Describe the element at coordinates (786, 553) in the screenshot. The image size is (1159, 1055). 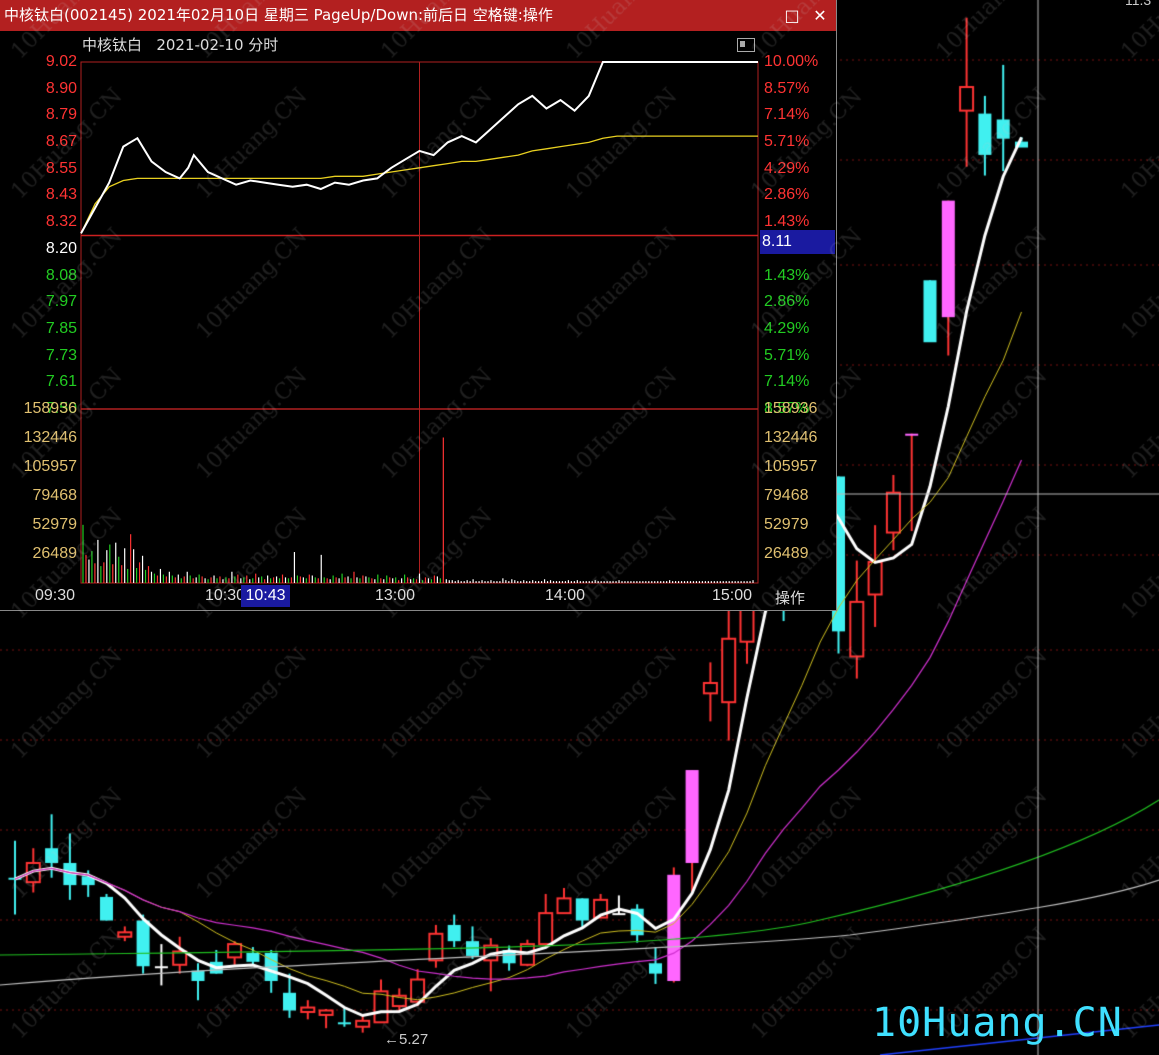
I see `volume-tick-right: 26489` at that location.